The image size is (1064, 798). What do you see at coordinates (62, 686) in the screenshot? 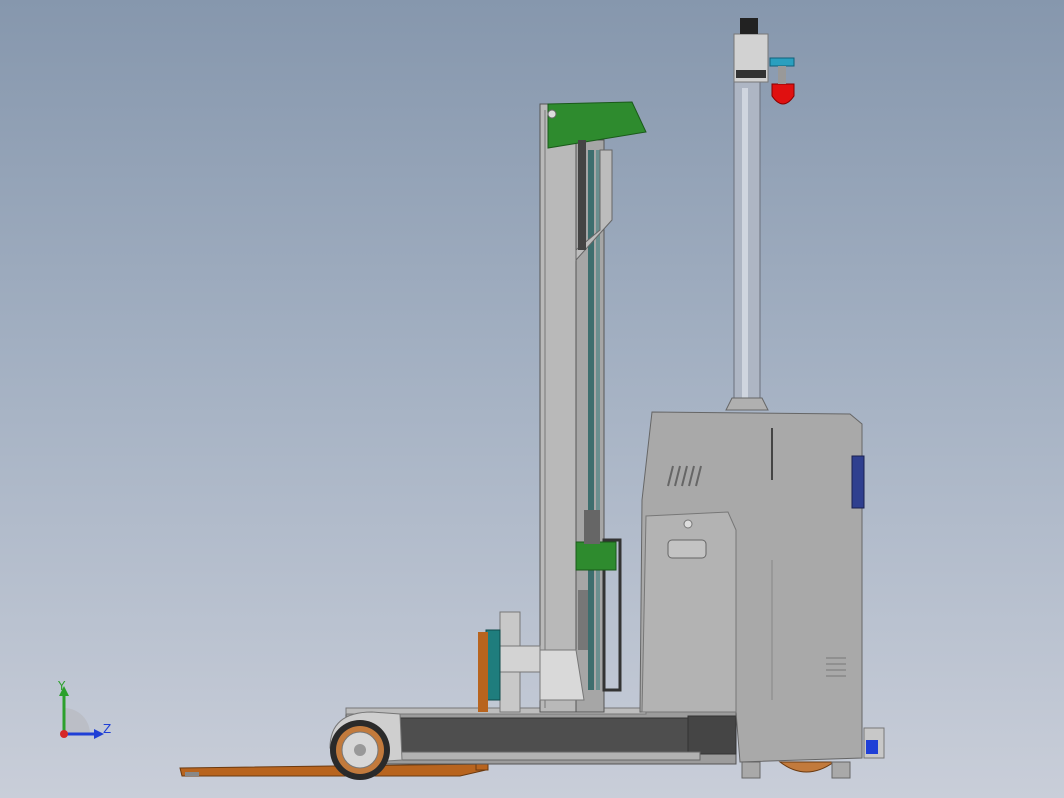
I see `axis-y-label: Y` at bounding box center [62, 686].